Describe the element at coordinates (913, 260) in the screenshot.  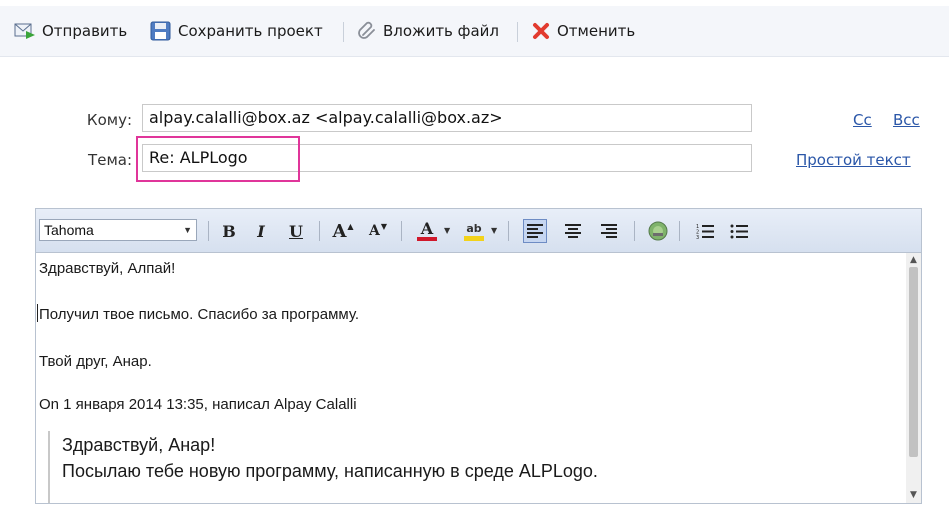
I see `scroll-up-icon: ▲` at that location.